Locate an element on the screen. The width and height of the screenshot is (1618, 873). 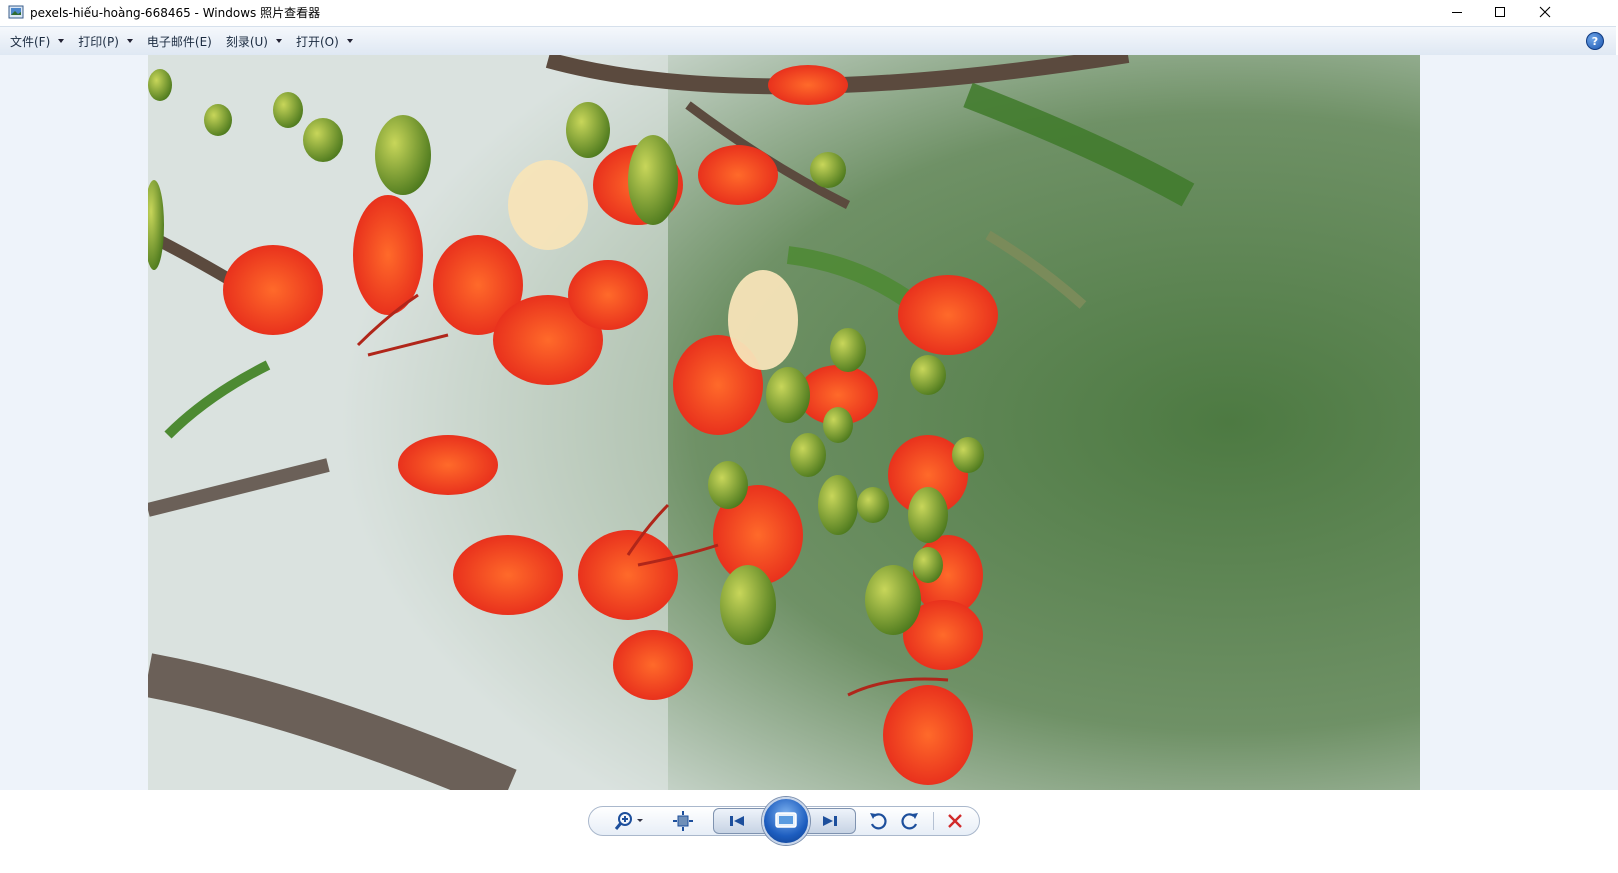
actual-size-icon is located at coordinates (683, 821).